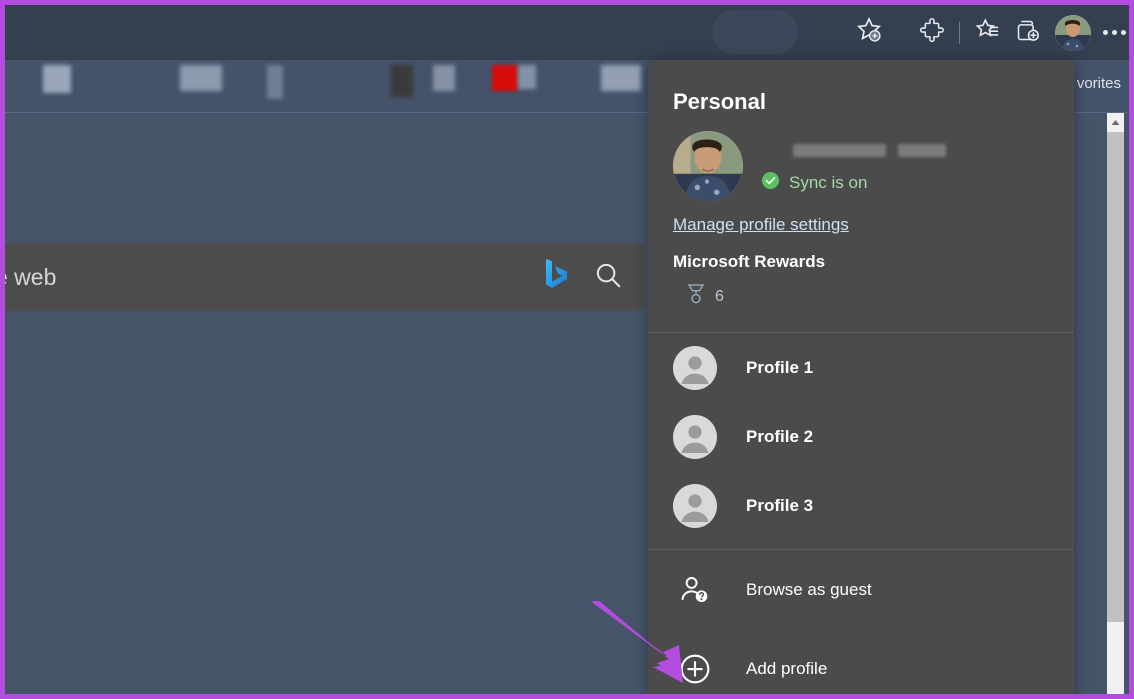 Image resolution: width=1134 pixels, height=699 pixels. What do you see at coordinates (959, 32) in the screenshot?
I see `toolbar-divider` at bounding box center [959, 32].